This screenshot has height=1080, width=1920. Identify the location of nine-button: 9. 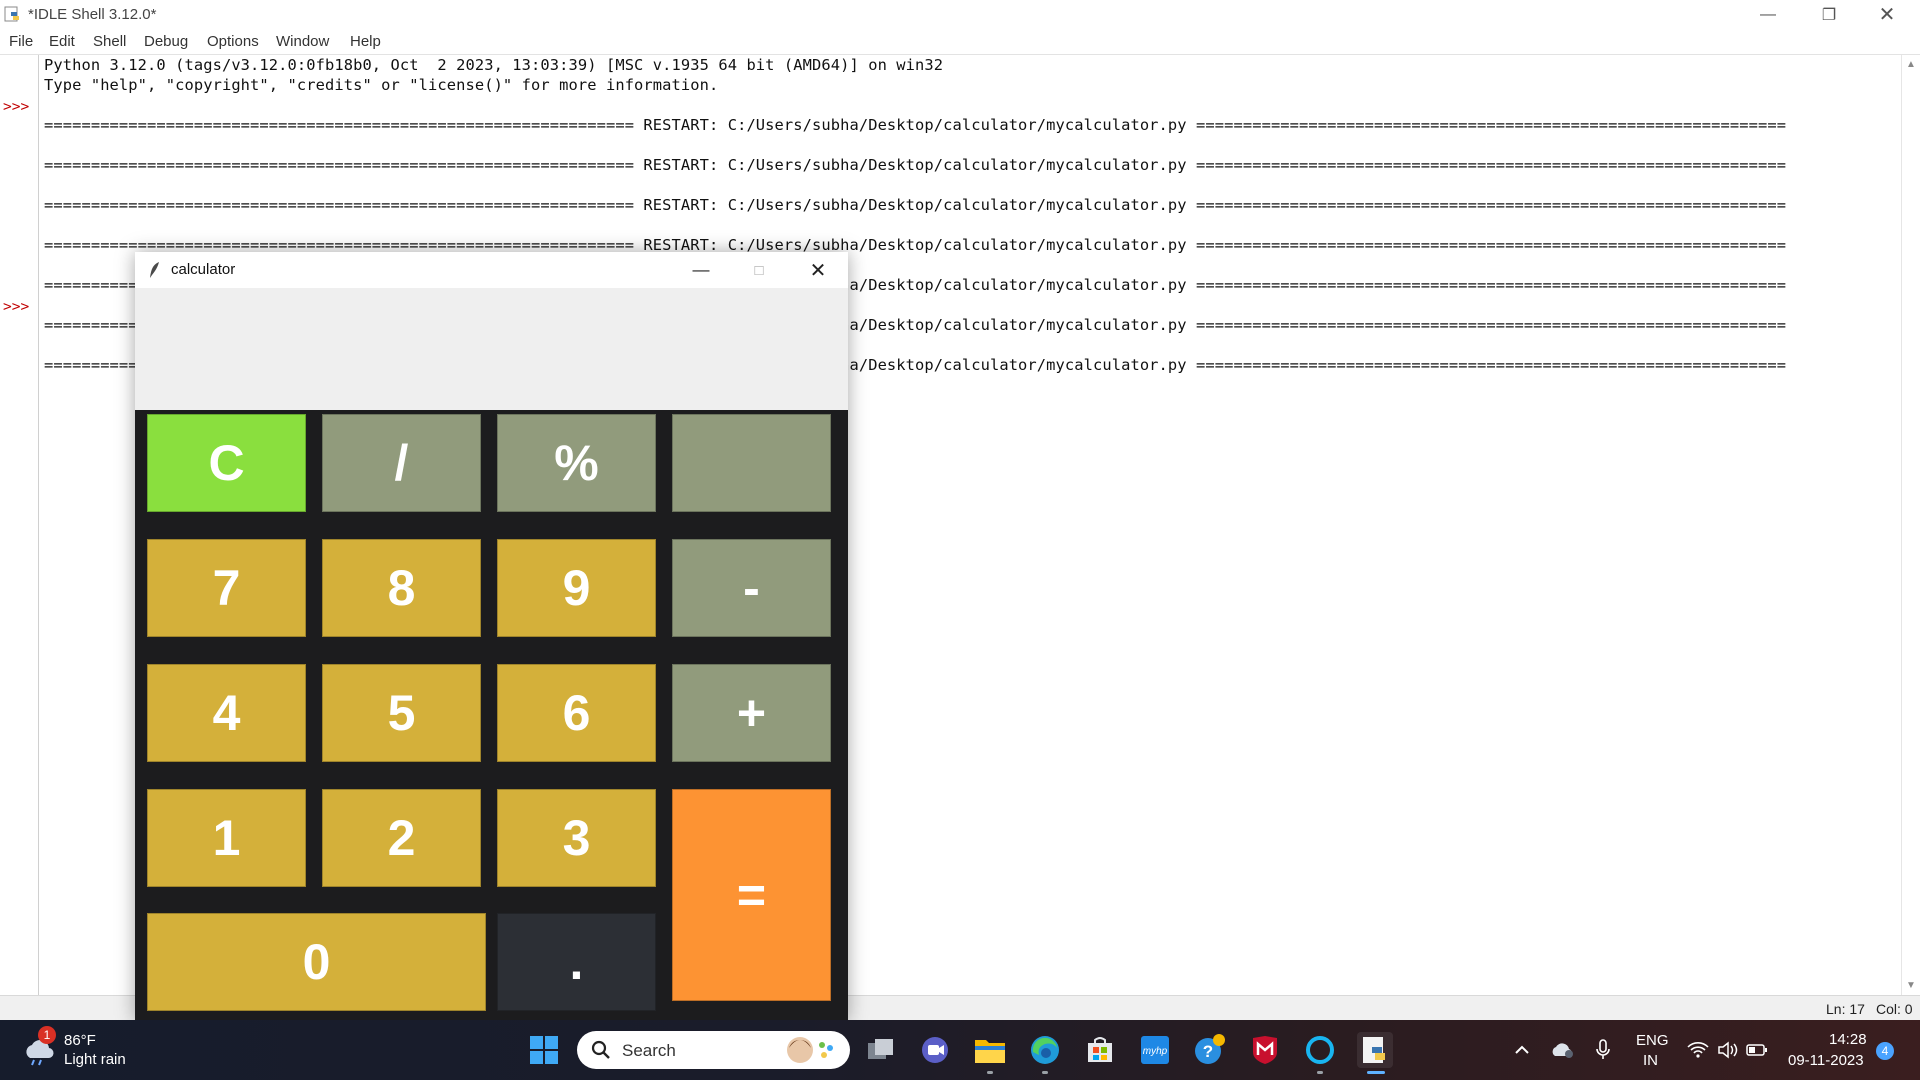
(576, 588).